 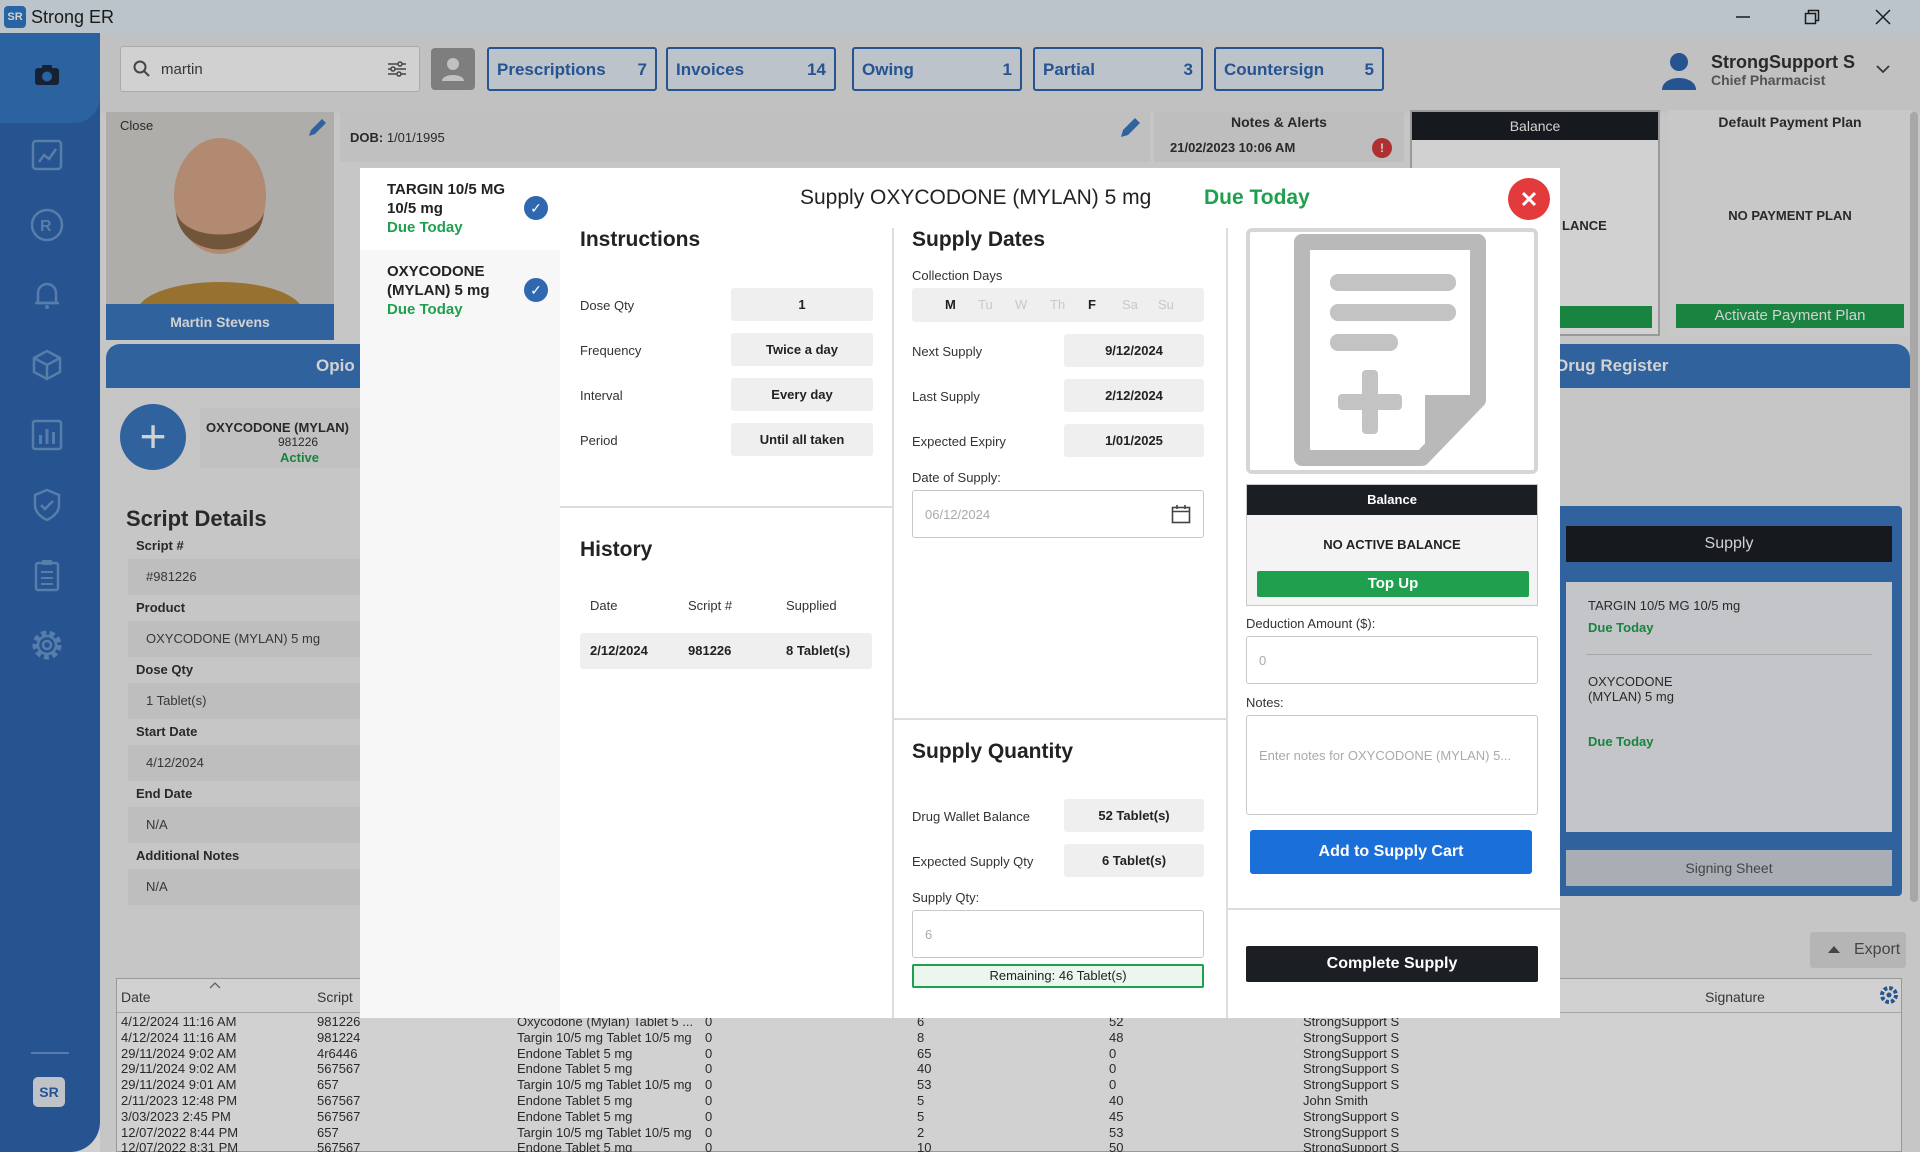 What do you see at coordinates (1134, 440) in the screenshot?
I see `expected-expiry-value: 1/01/2025` at bounding box center [1134, 440].